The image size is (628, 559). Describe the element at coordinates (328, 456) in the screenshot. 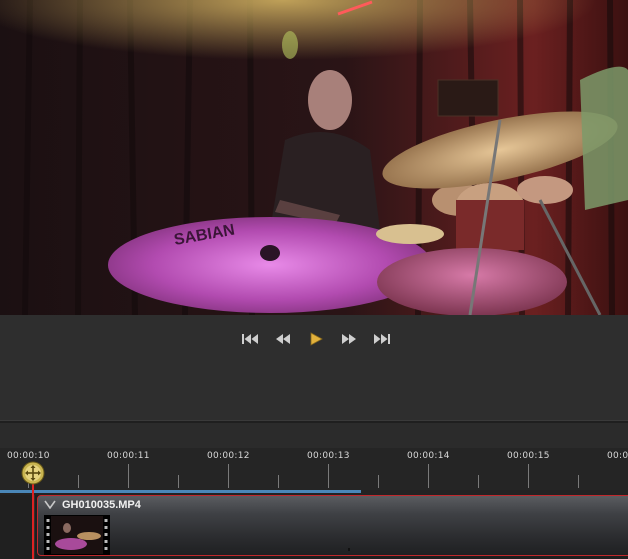

I see `timecode-label: 00:00:13` at that location.